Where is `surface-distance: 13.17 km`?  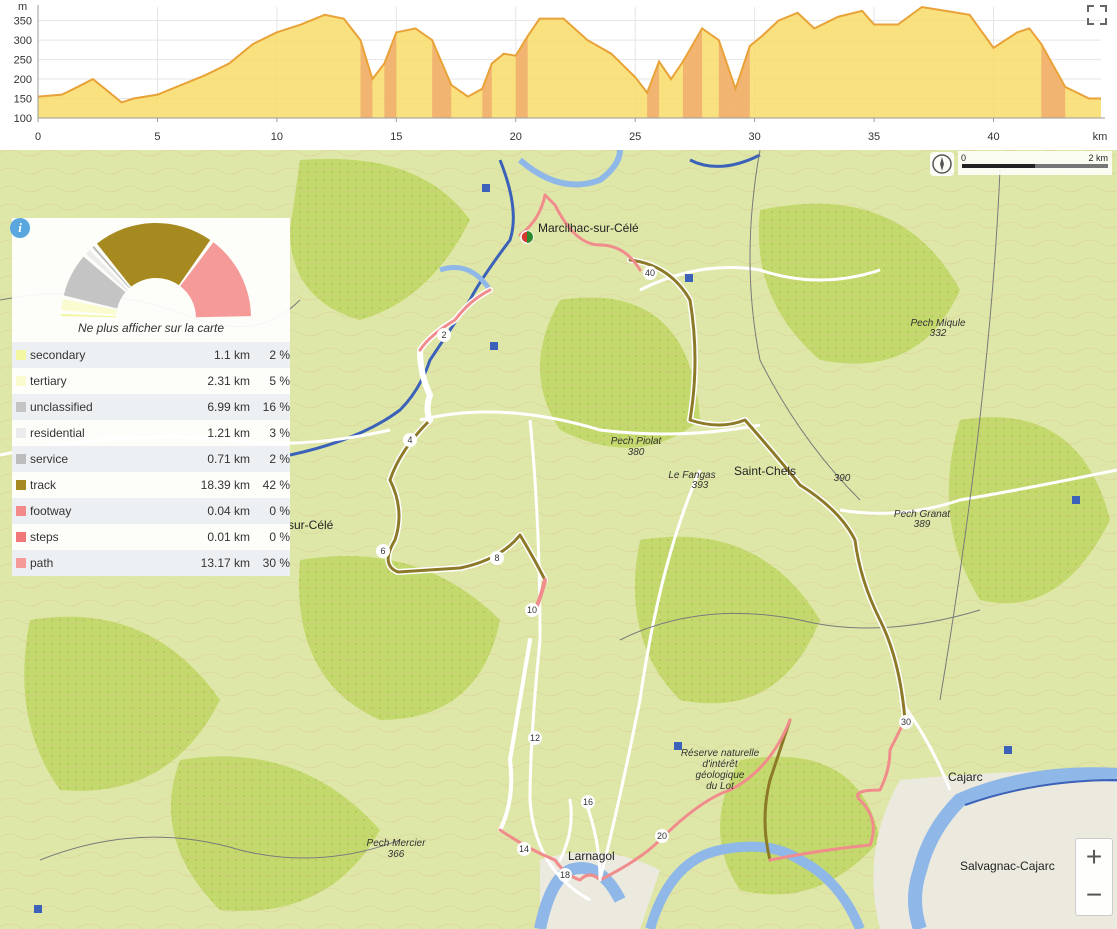
surface-distance: 13.17 km is located at coordinates (225, 563).